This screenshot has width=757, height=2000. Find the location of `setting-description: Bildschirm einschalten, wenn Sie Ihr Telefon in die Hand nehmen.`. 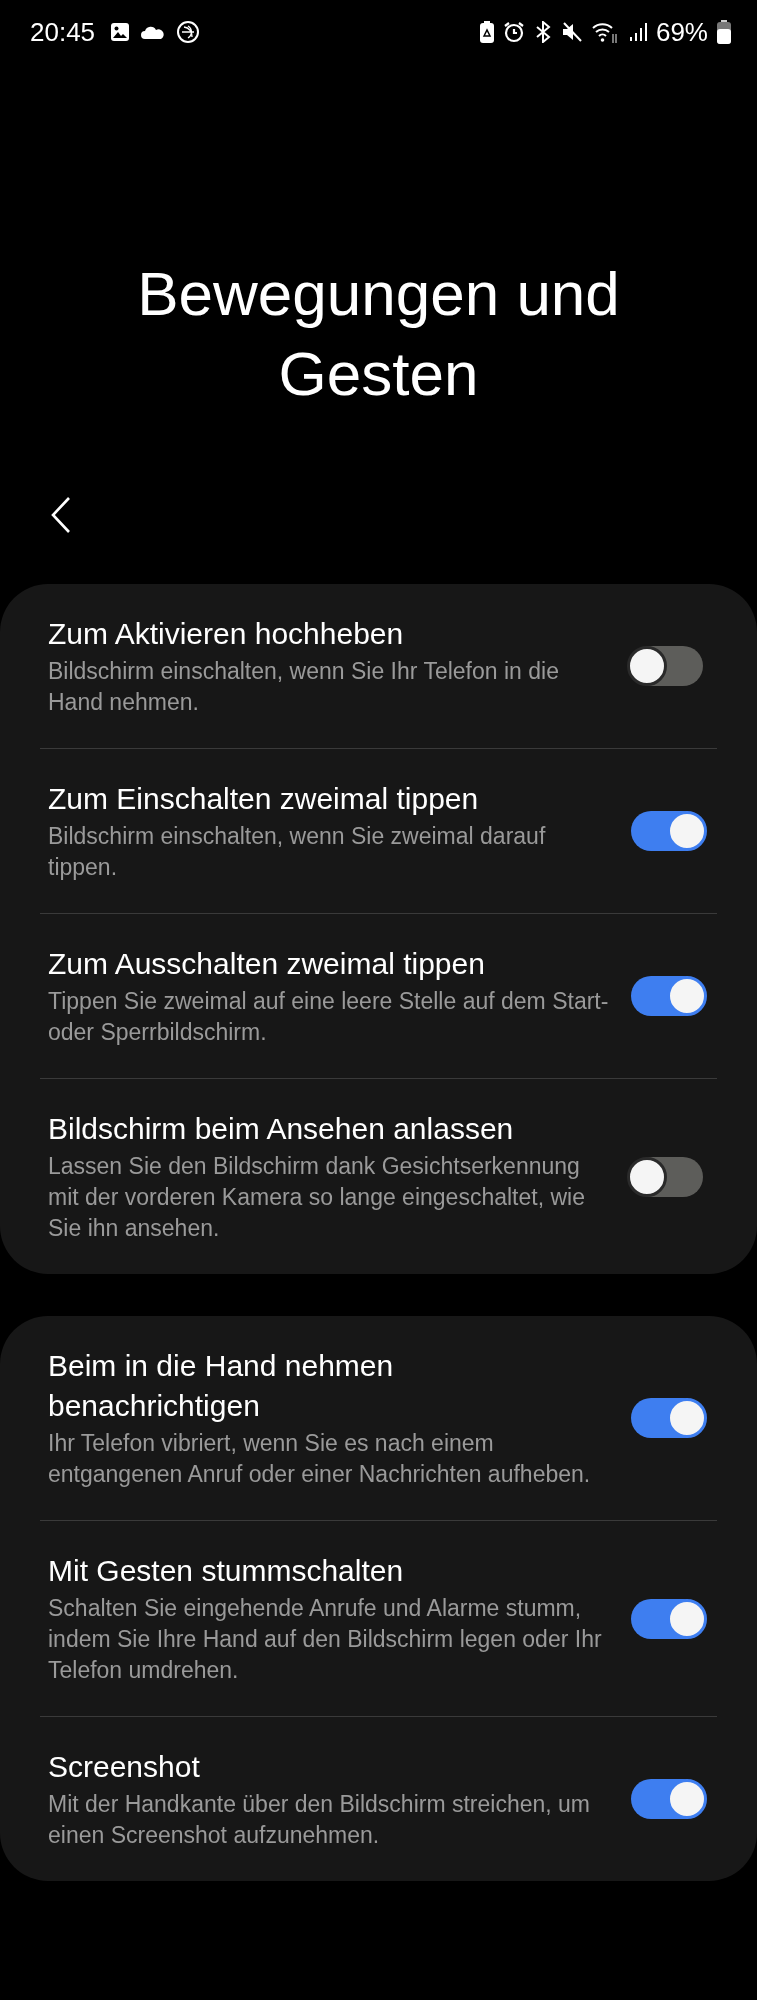

setting-description: Bildschirm einschalten, wenn Sie Ihr Telefon in die Hand nehmen. is located at coordinates (304, 687).